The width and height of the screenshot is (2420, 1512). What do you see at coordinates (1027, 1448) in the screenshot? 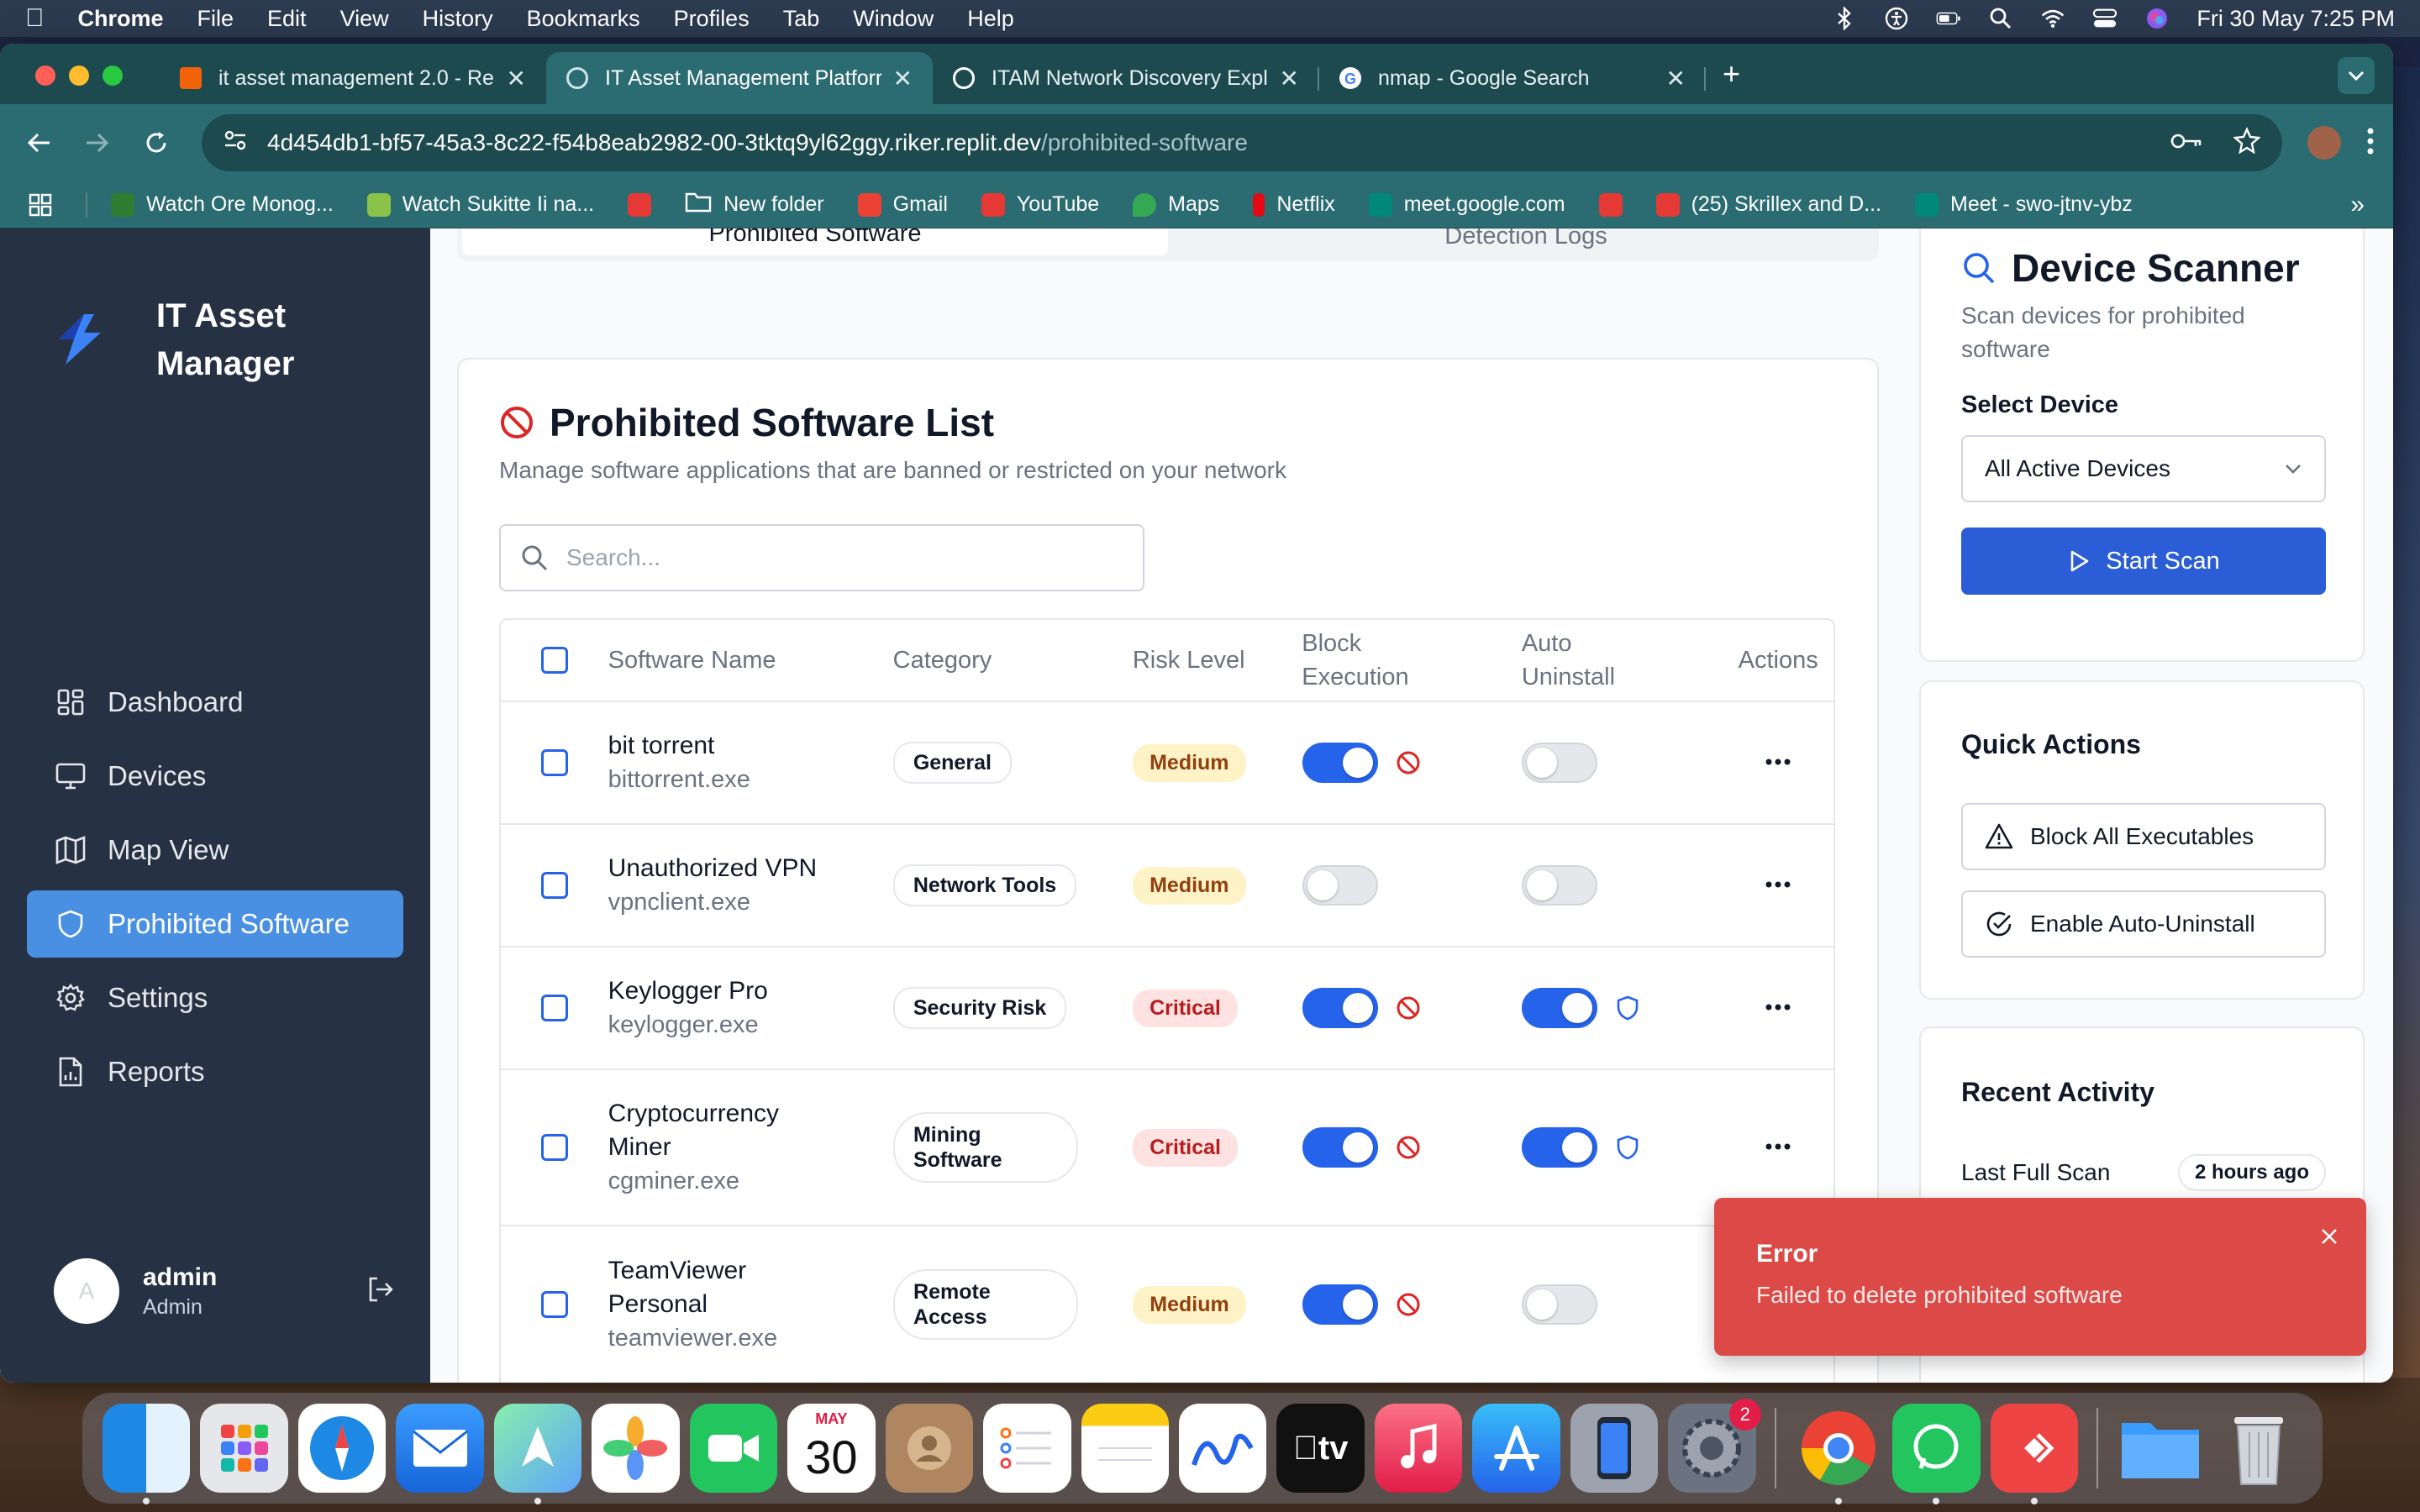
I see `reminders-icon` at bounding box center [1027, 1448].